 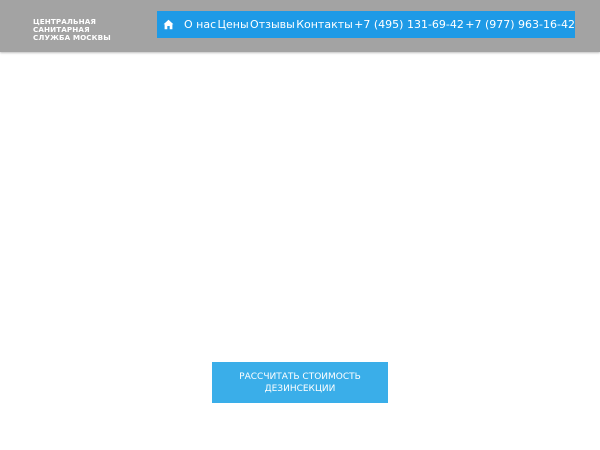 What do you see at coordinates (300, 388) in the screenshot?
I see `cta-line-2: ДЕЗИНСЕКЦИИ` at bounding box center [300, 388].